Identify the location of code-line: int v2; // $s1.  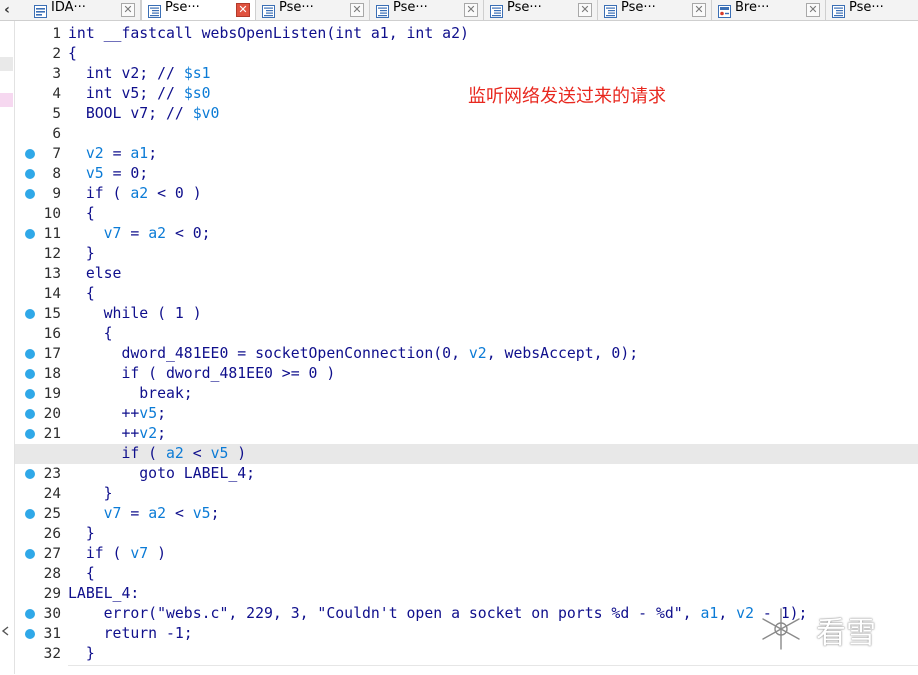
(493, 74).